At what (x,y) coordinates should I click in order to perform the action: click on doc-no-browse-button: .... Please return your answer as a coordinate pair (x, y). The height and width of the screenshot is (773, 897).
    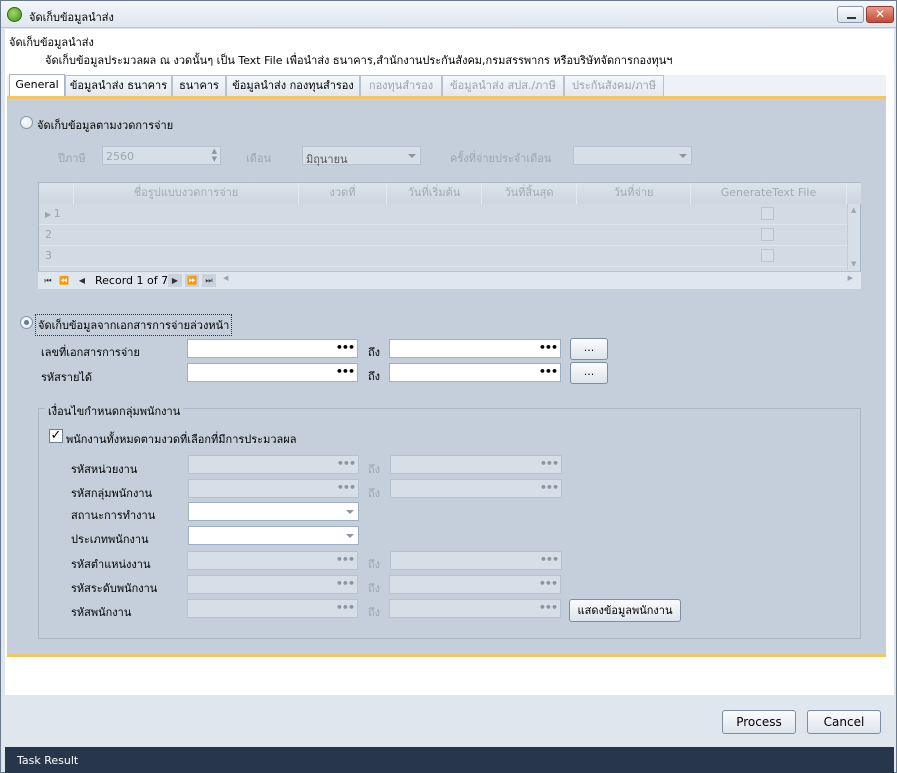
    Looking at the image, I should click on (589, 349).